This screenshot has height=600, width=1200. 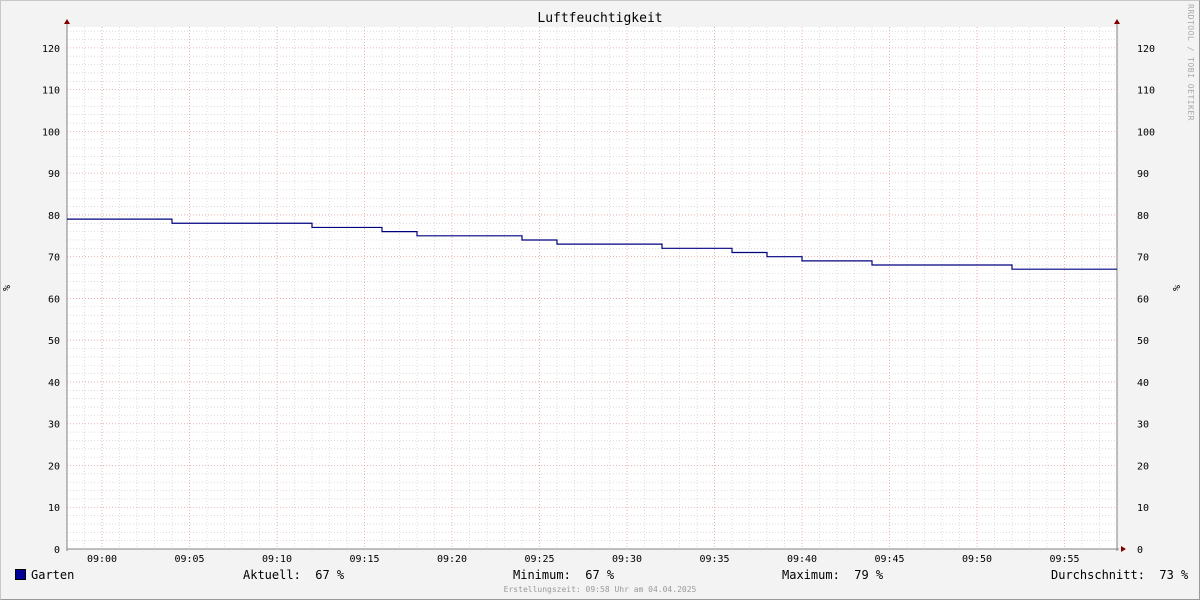 What do you see at coordinates (1143, 216) in the screenshot?
I see `y-tick-label-right: 80` at bounding box center [1143, 216].